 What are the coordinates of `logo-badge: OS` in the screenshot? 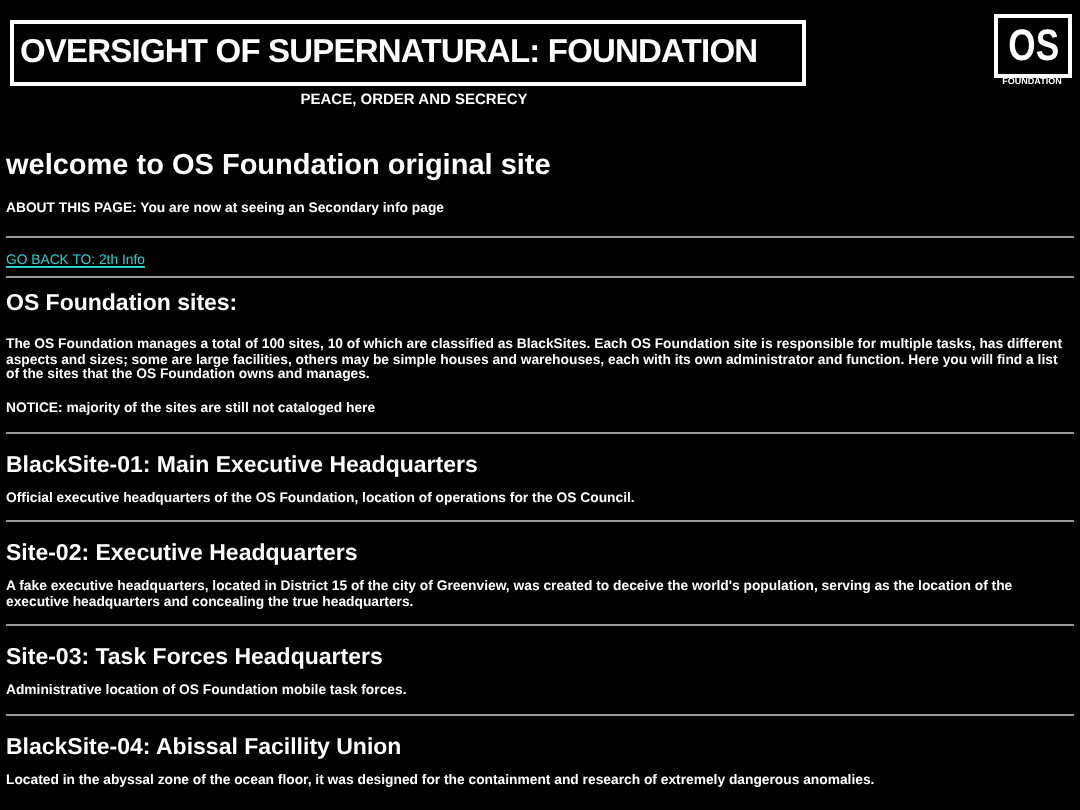 It's located at (1033, 46).